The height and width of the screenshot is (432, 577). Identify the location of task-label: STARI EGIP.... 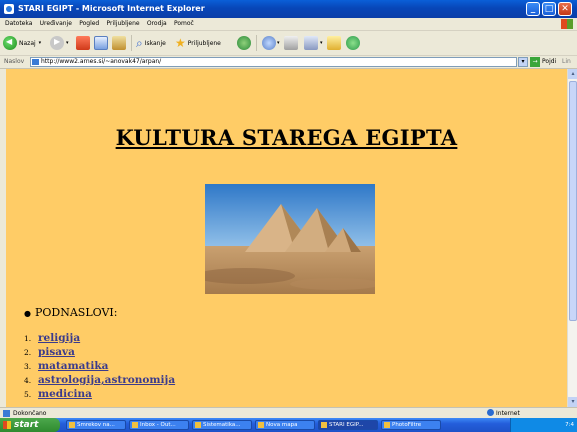
(346, 425).